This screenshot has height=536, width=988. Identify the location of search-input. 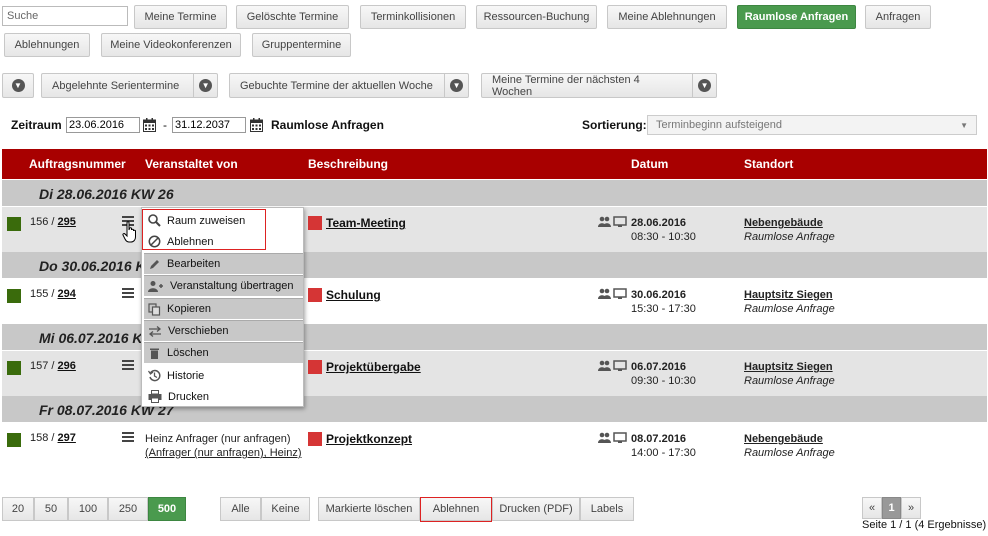
(65, 16).